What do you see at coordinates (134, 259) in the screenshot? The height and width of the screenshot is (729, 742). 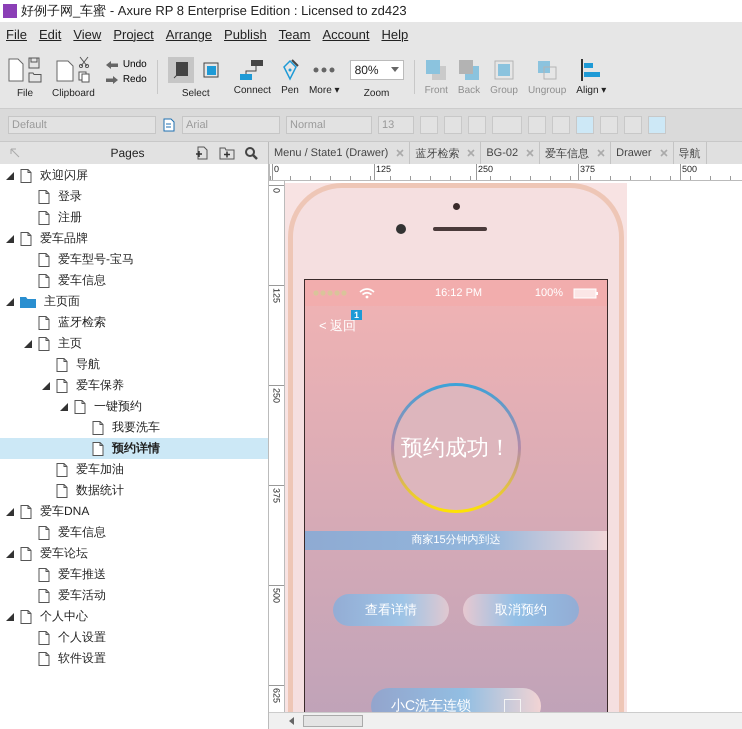 I see `page-tree-item: 爱车型号-宝马` at bounding box center [134, 259].